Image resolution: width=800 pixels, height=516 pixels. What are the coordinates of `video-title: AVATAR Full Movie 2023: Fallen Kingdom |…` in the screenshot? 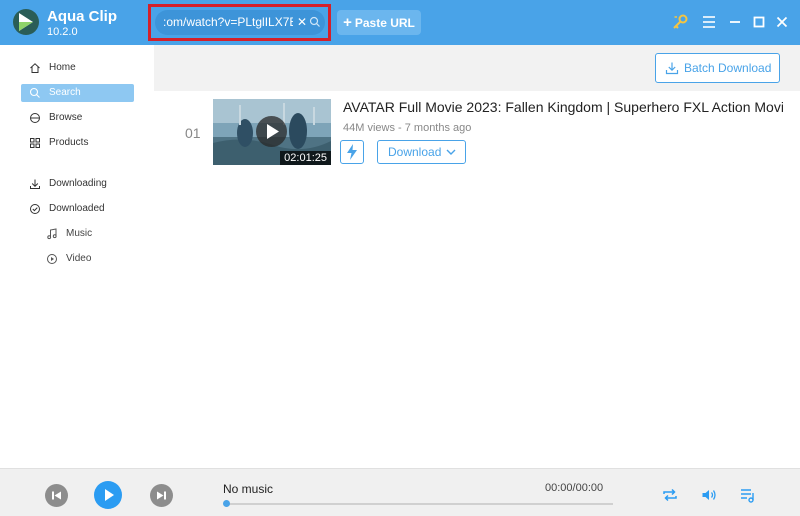 It's located at (563, 107).